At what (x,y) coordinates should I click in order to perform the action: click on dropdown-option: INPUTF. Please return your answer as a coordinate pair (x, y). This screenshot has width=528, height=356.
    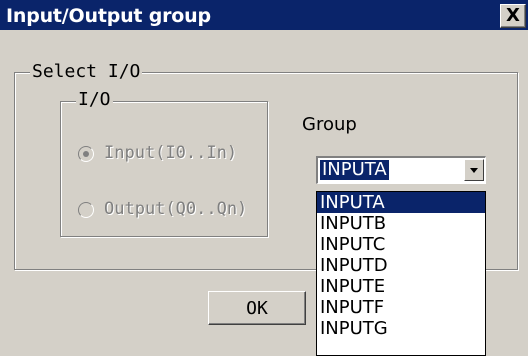
    Looking at the image, I should click on (401, 307).